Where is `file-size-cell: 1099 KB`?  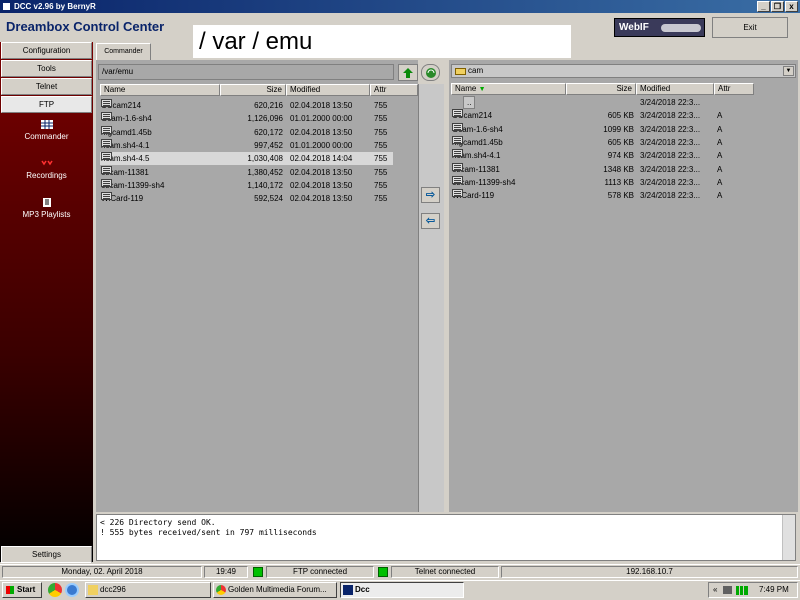 file-size-cell: 1099 KB is located at coordinates (618, 129).